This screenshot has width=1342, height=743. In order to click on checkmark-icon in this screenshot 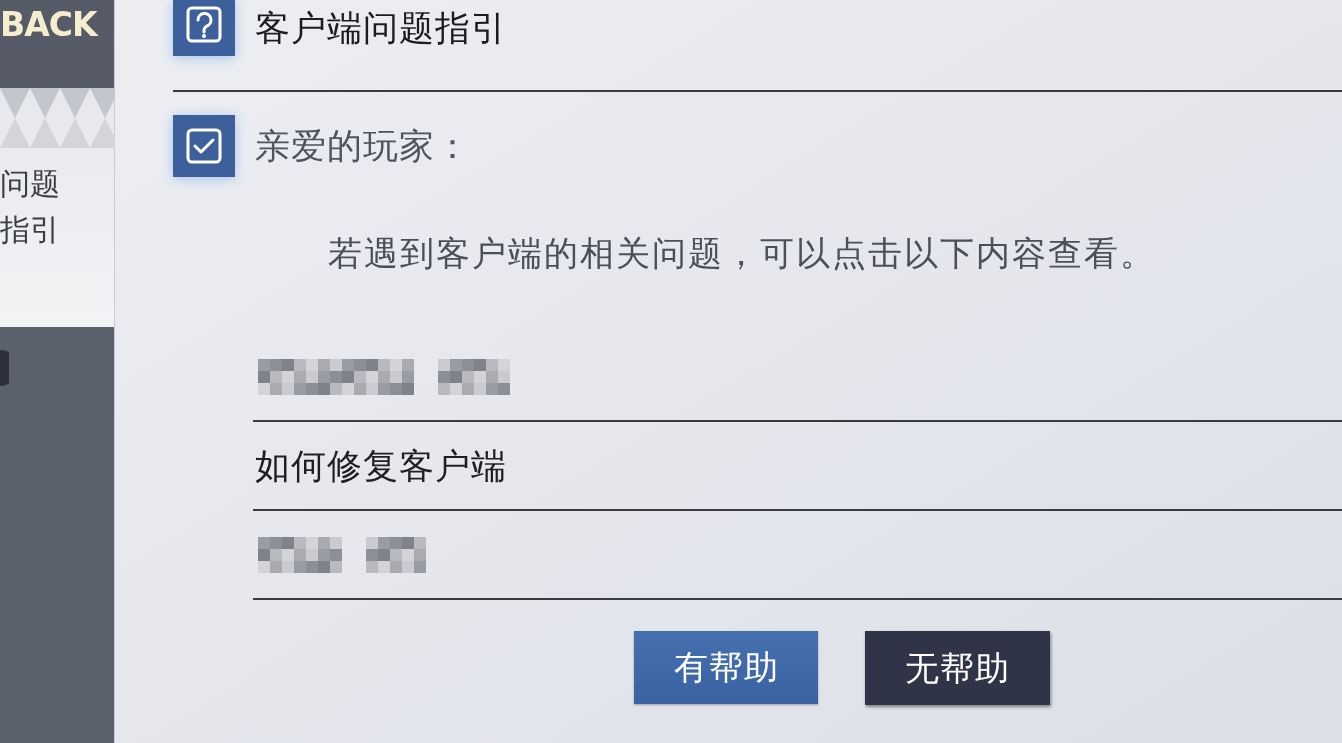, I will do `click(204, 146)`.